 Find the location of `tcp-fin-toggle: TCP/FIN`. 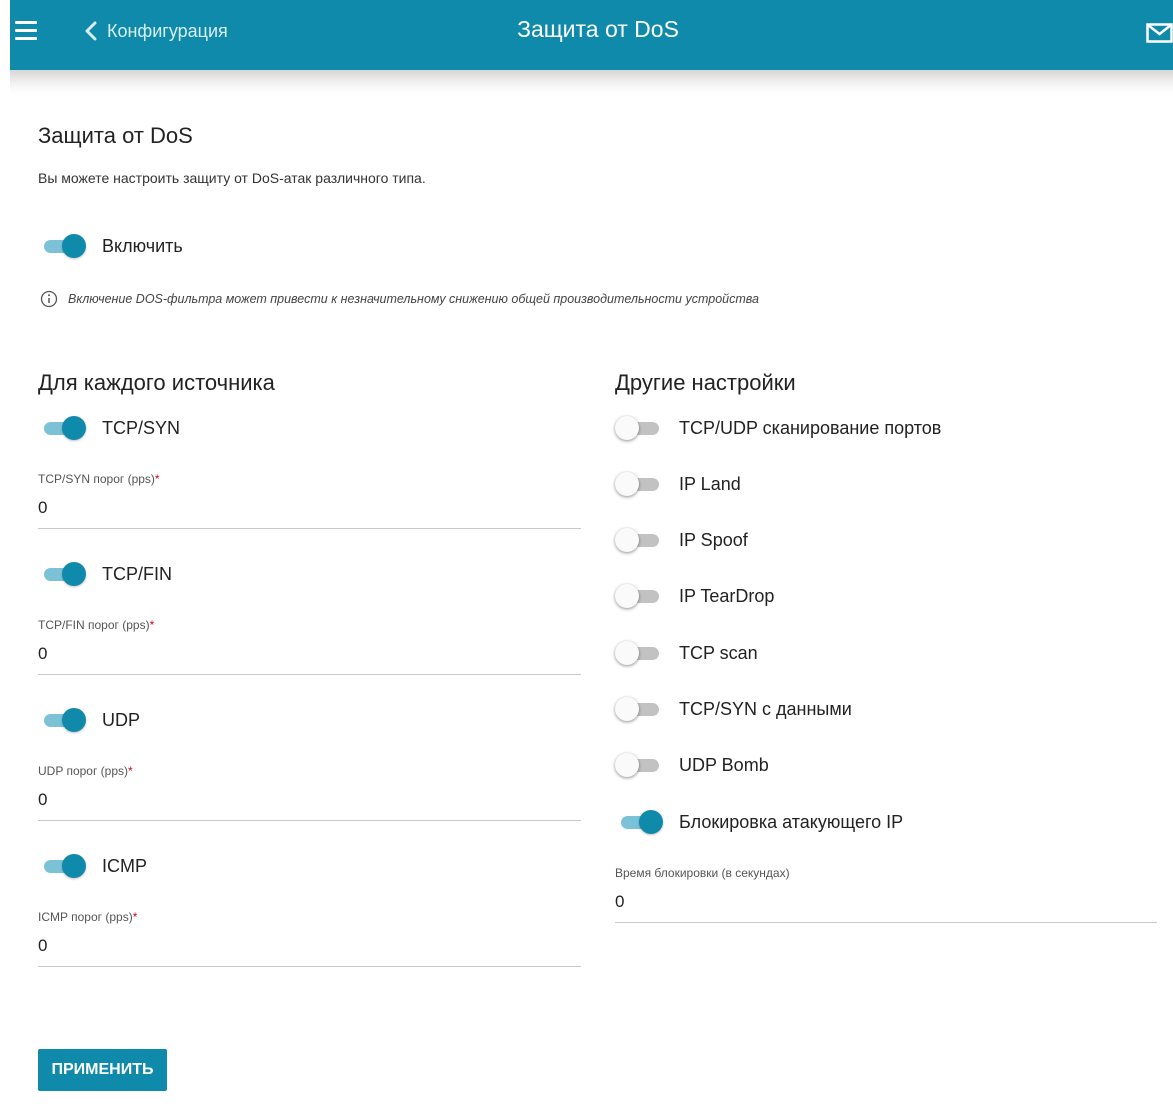

tcp-fin-toggle: TCP/FIN is located at coordinates (105, 574).